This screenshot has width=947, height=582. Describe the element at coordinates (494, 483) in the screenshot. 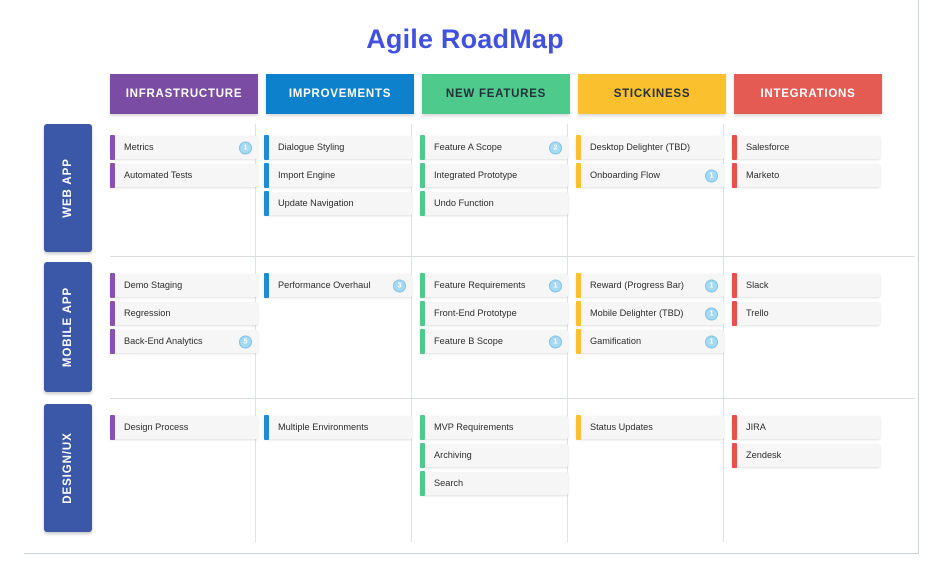

I see `roadmap-card: Search` at that location.